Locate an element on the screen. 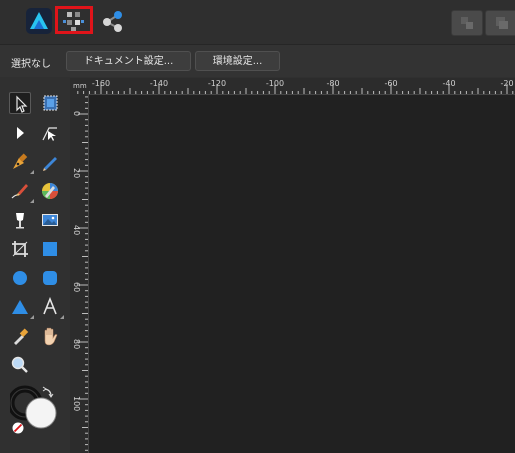 This screenshot has height=453, width=515. zoom-tool-icon is located at coordinates (20, 365).